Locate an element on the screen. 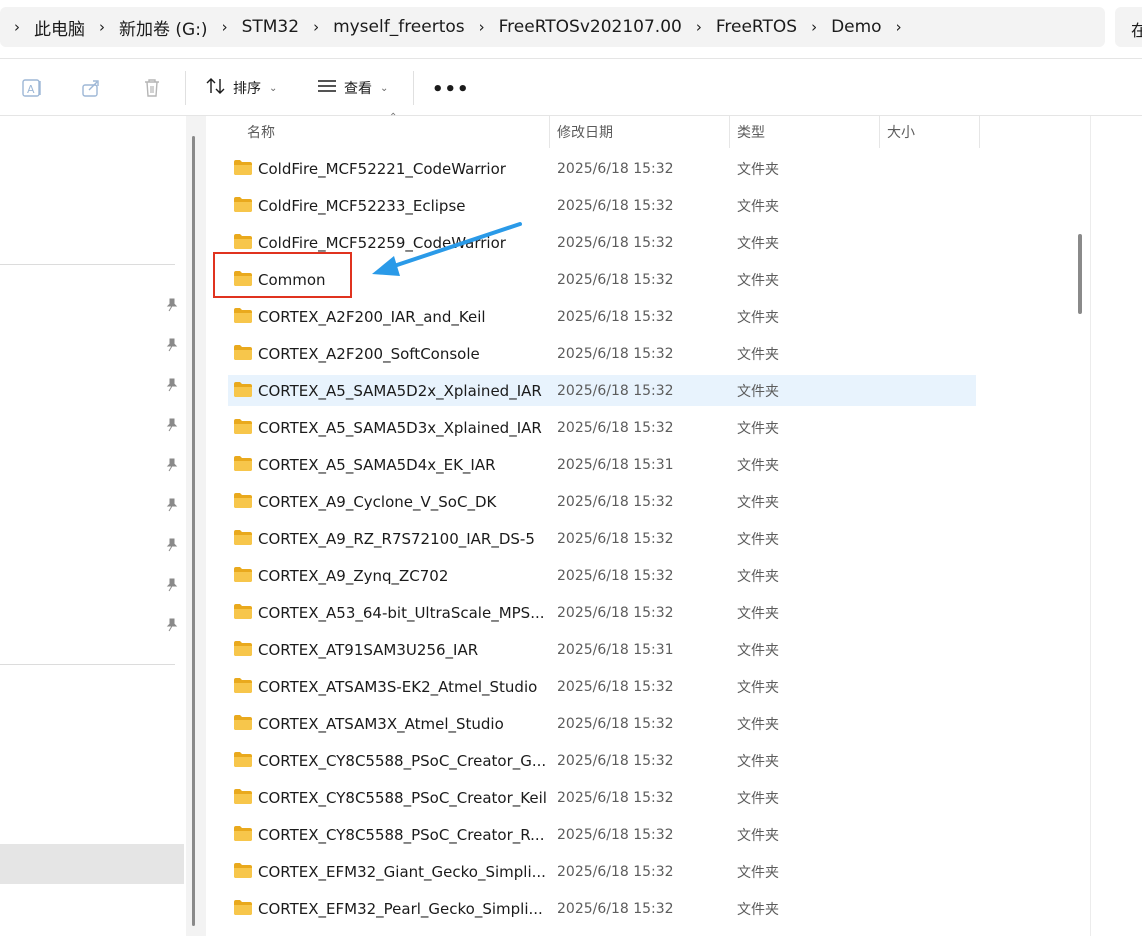  breadcrumb-item-this-pc: 此电脑 is located at coordinates (59, 27).